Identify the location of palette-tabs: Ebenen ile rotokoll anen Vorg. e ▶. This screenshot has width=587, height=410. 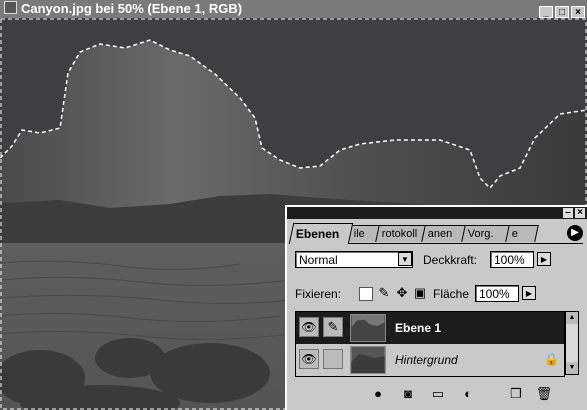
(435, 233).